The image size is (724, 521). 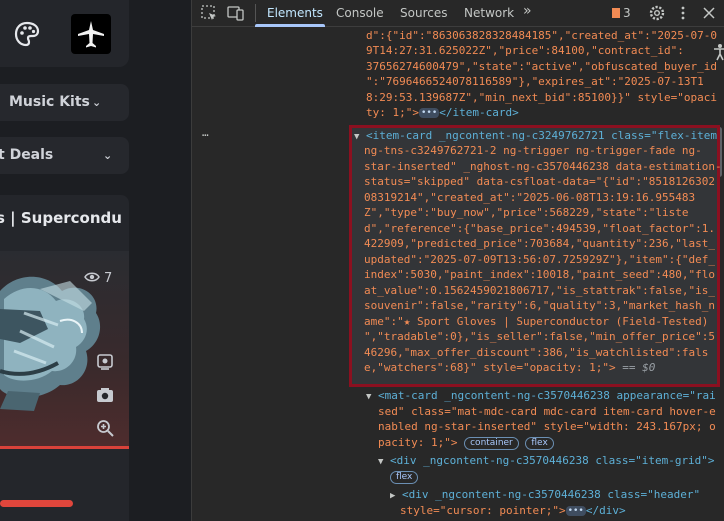 What do you see at coordinates (639, 367) in the screenshot?
I see `selected-marker: == $0` at bounding box center [639, 367].